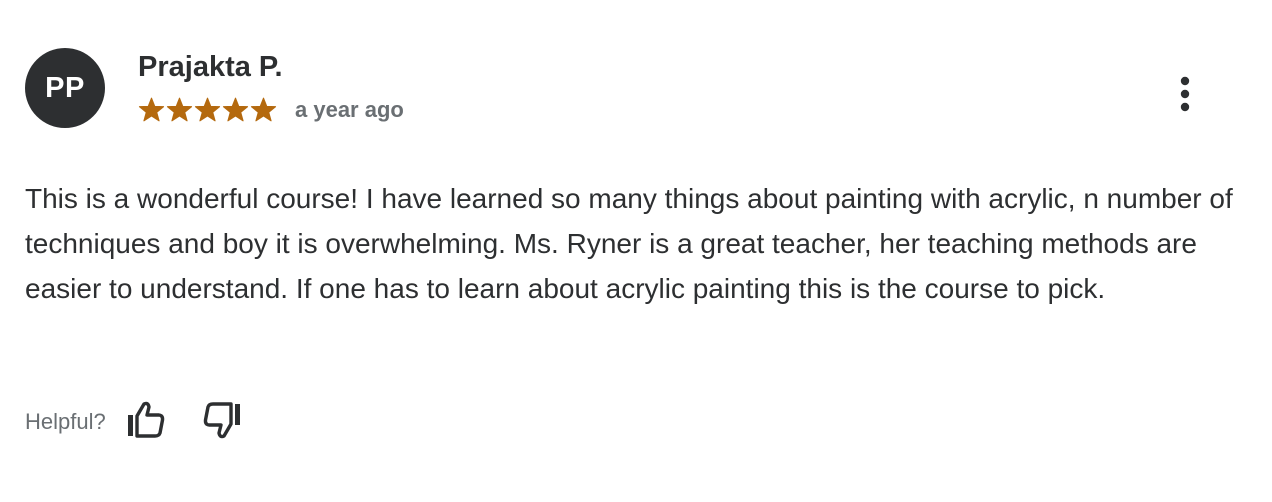  Describe the element at coordinates (349, 109) in the screenshot. I see `review-time: a year ago` at that location.